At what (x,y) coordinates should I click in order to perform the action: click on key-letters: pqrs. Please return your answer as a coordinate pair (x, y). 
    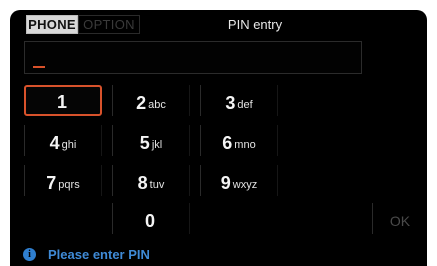
    Looking at the image, I should click on (69, 185).